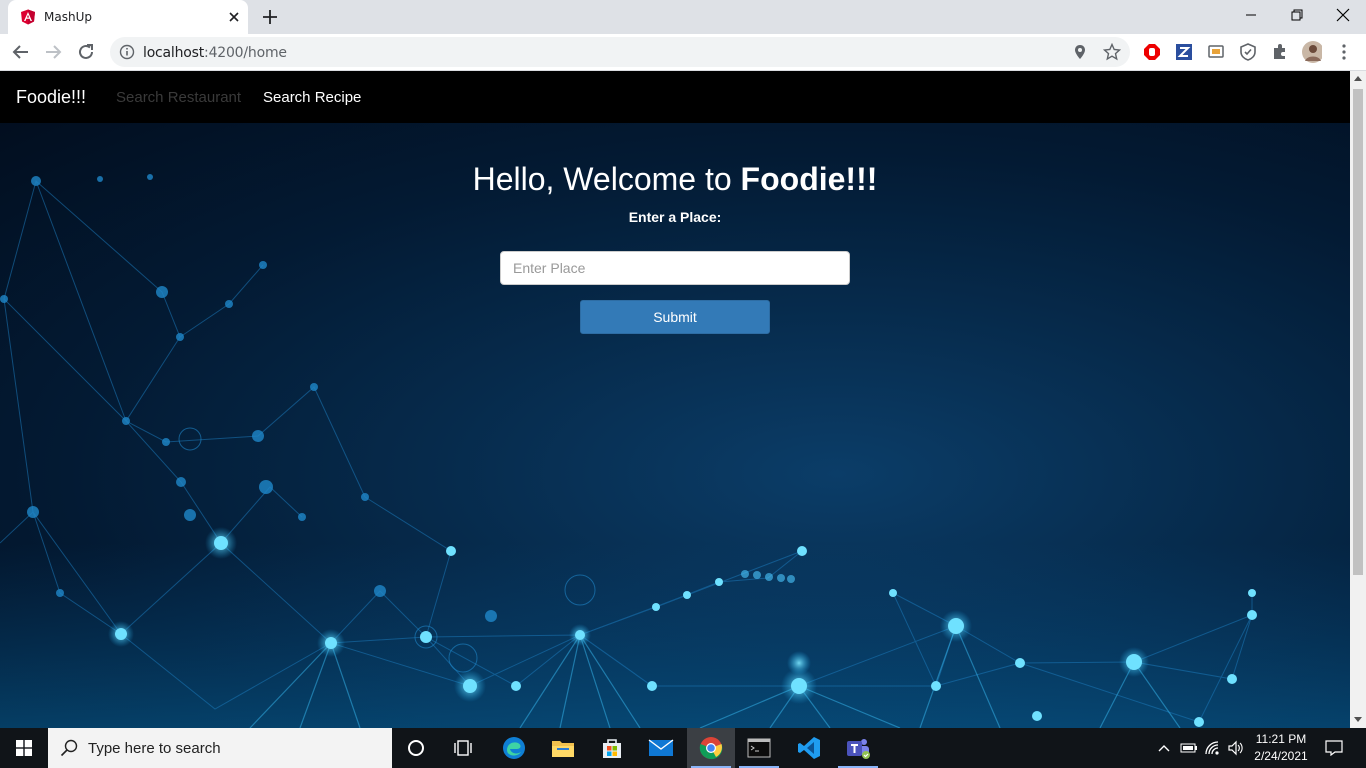 Image resolution: width=1366 pixels, height=768 pixels. What do you see at coordinates (1358, 719) in the screenshot?
I see `scroll-down-icon` at bounding box center [1358, 719].